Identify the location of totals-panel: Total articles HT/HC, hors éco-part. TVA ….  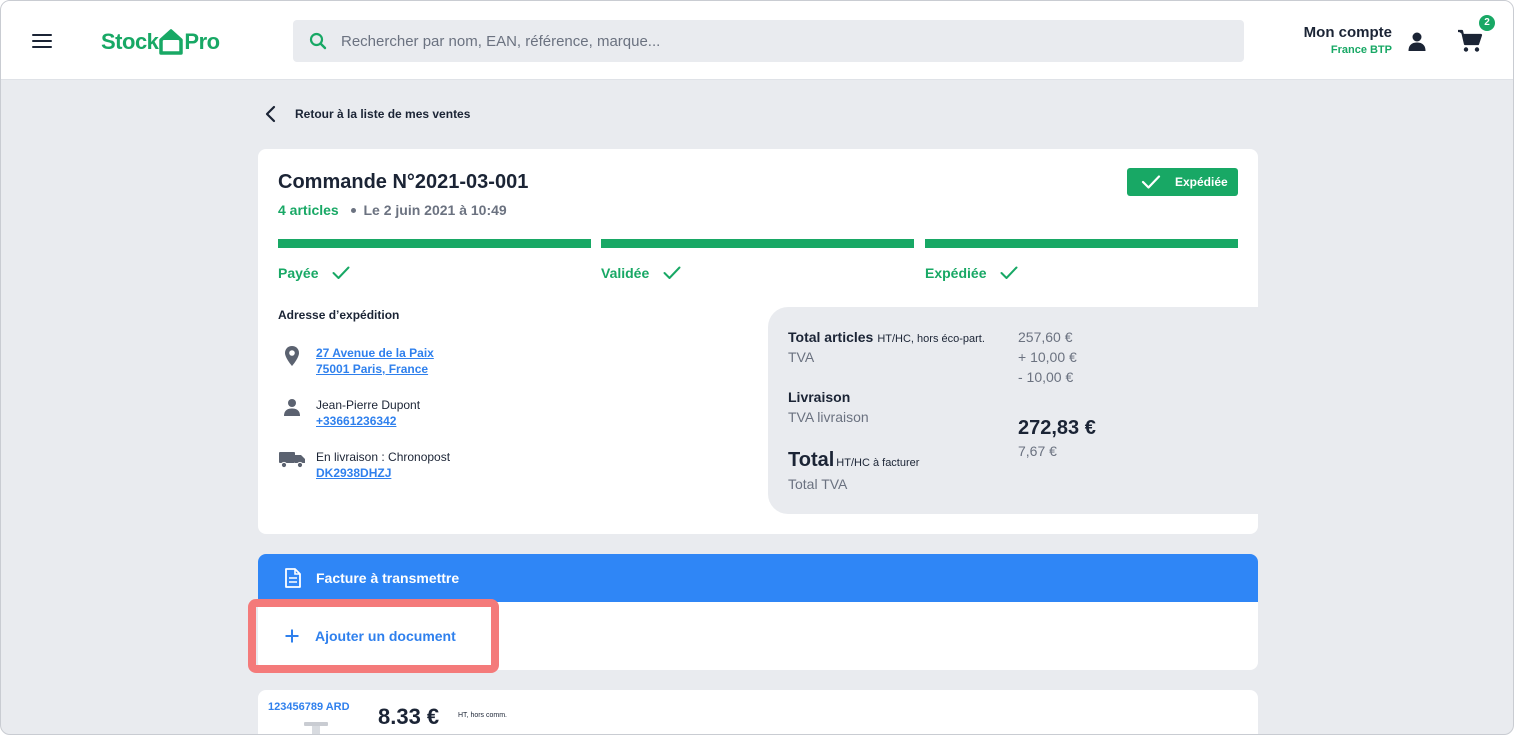
(1013, 410).